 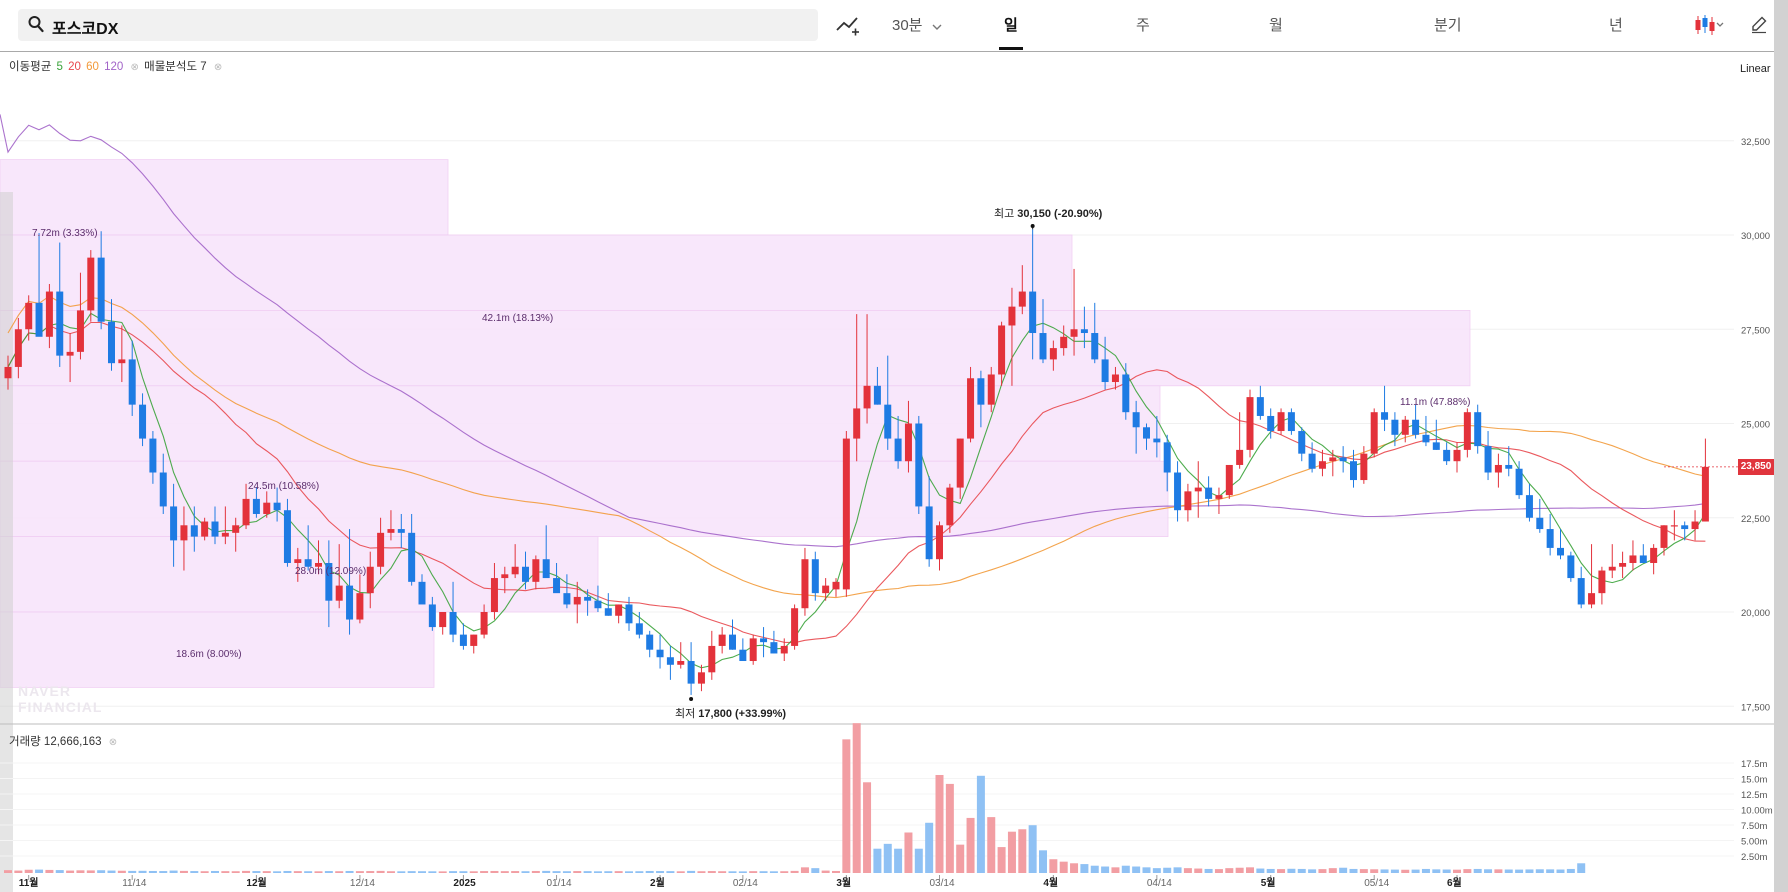 What do you see at coordinates (1454, 883) in the screenshot?
I see `x-axis-label: 6월` at bounding box center [1454, 883].